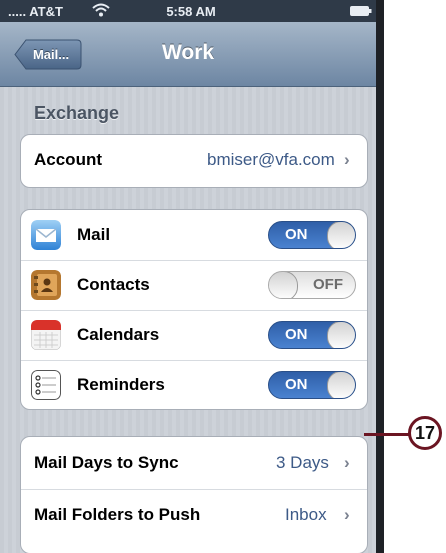 This screenshot has height=553, width=446. Describe the element at coordinates (194, 285) in the screenshot. I see `service-row-contacts: Contacts OFF` at that location.